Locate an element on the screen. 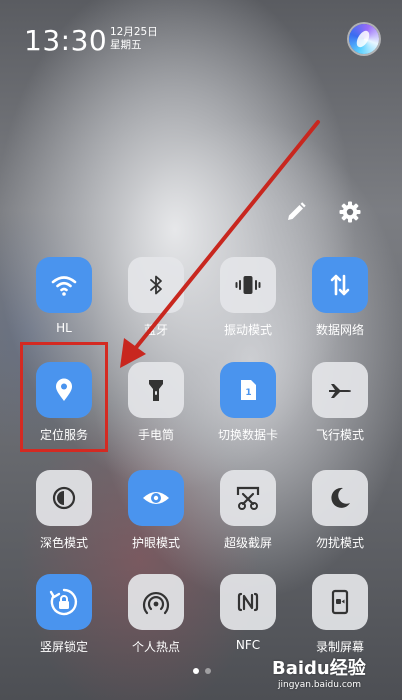 This screenshot has width=402, height=700. watermark-url: jingyan.baidu.com is located at coordinates (320, 685).